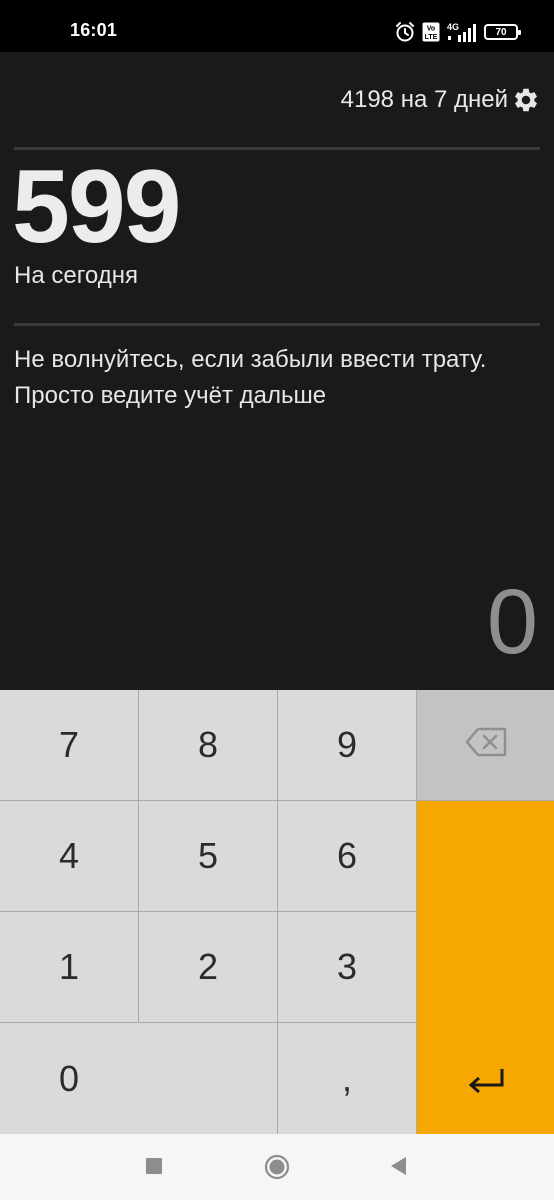  I want to click on svg-text: Vo, so click(431, 29).